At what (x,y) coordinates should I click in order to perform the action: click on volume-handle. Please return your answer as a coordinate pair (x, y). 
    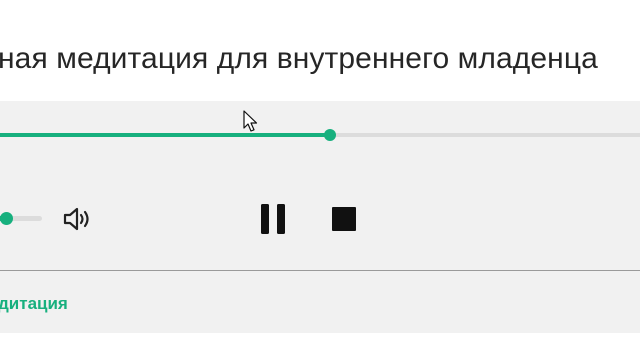
    Looking at the image, I should click on (7, 218).